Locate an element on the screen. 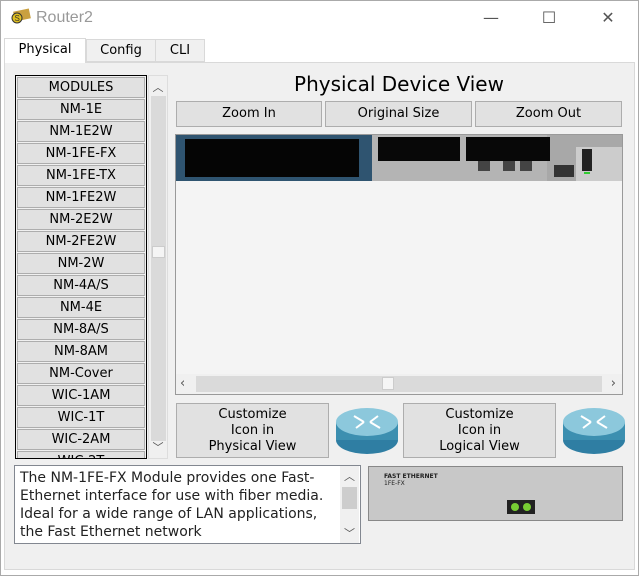 The image size is (639, 576). module-sublabel: 1FE-FX is located at coordinates (394, 483).